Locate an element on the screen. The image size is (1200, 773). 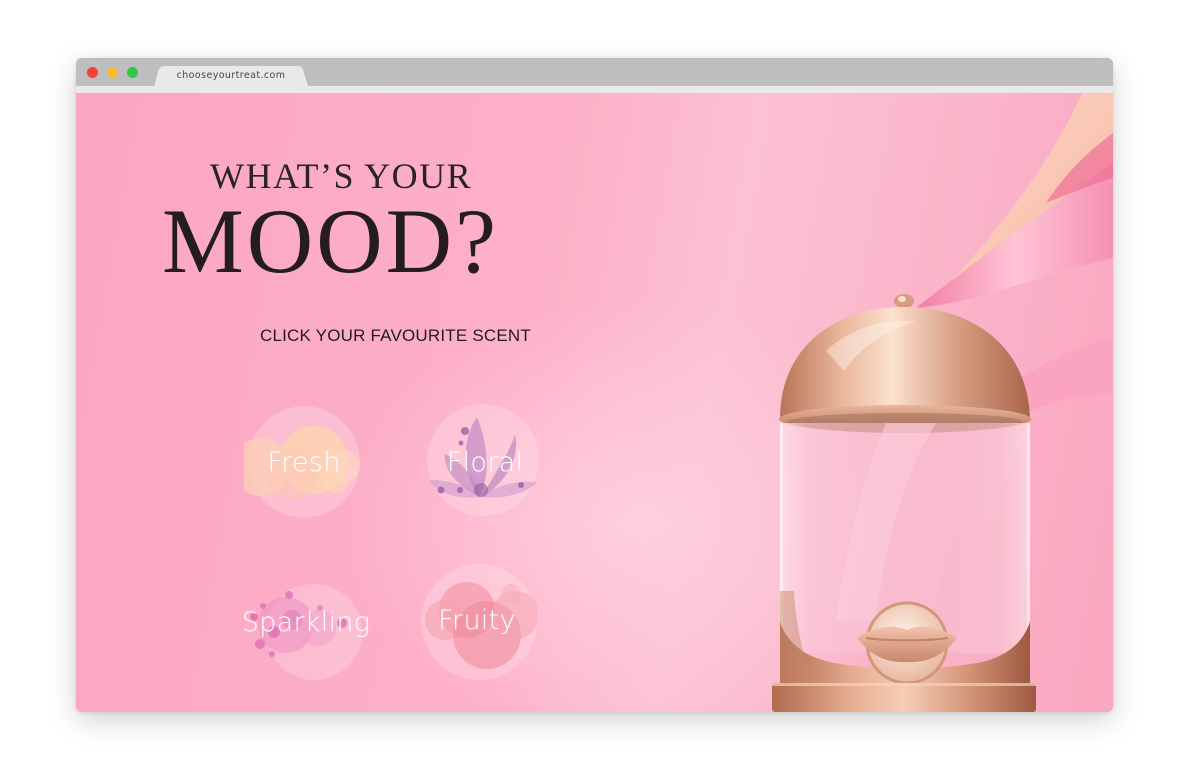
subtitle: CLICK YOUR FAVOURITE SCENT is located at coordinates (395, 335).